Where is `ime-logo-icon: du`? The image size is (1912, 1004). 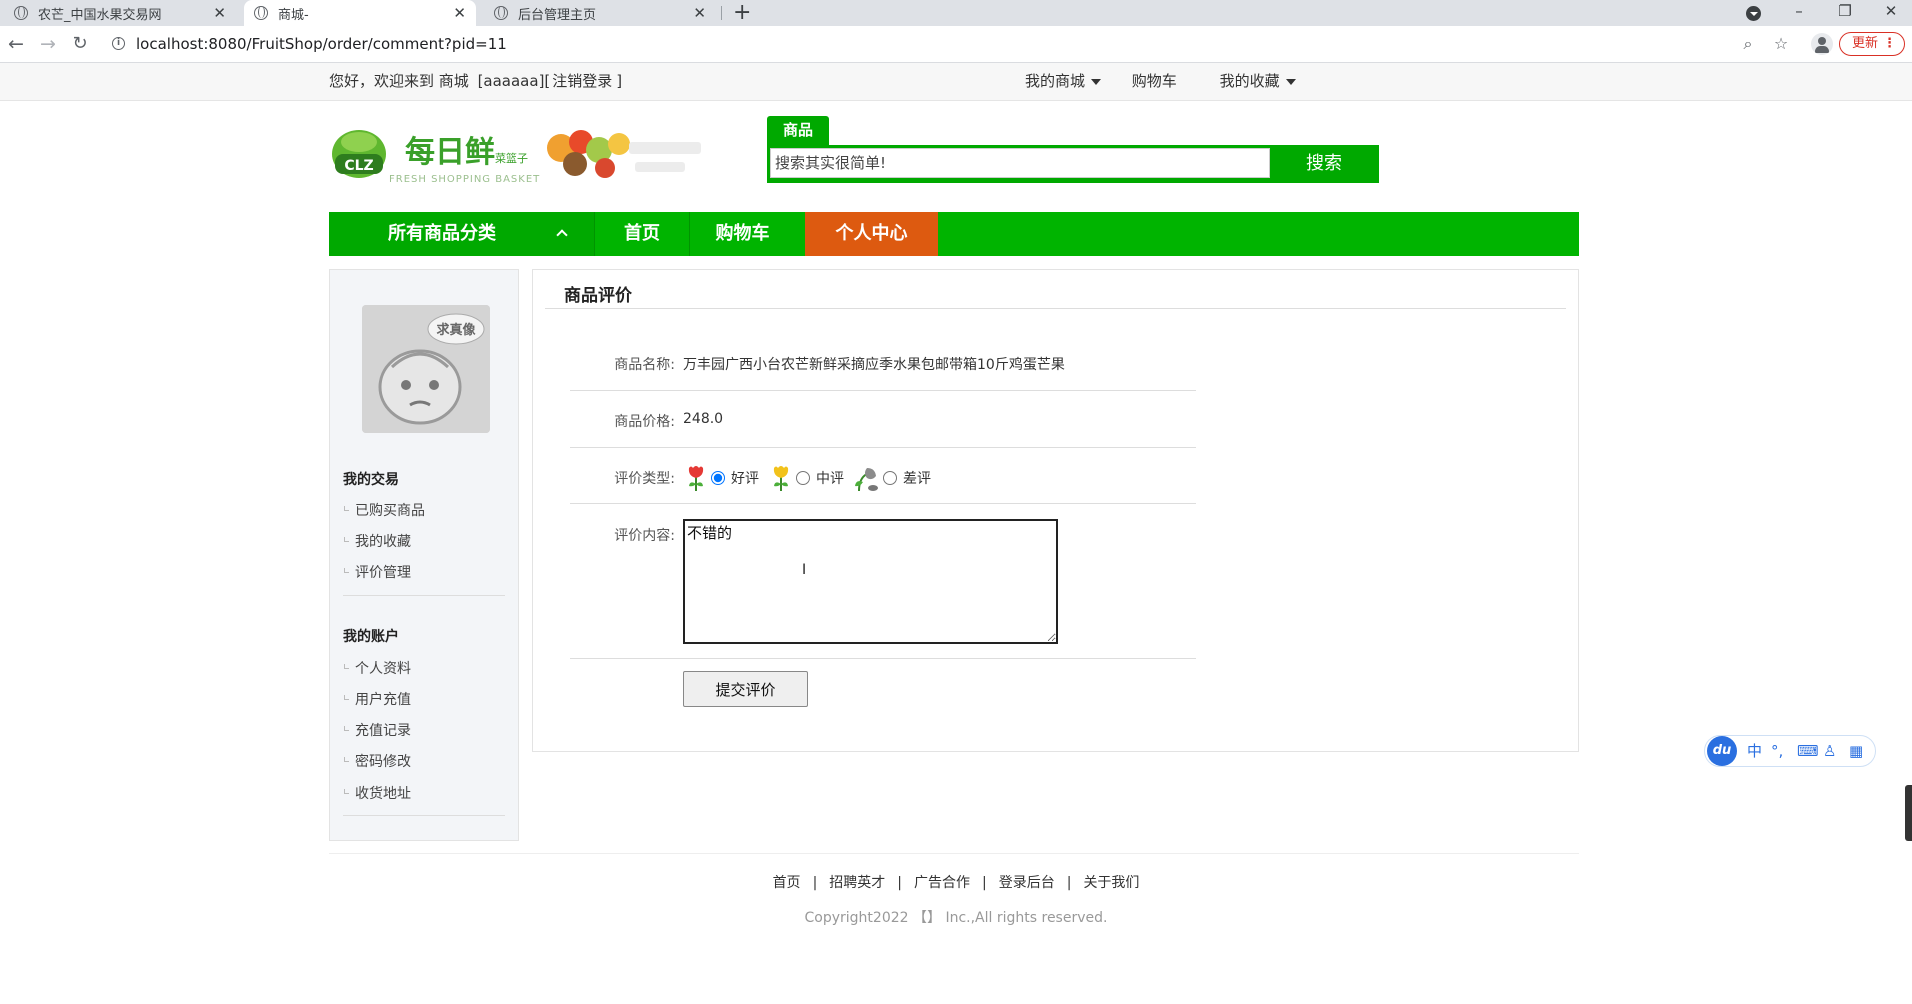 ime-logo-icon: du is located at coordinates (1722, 751).